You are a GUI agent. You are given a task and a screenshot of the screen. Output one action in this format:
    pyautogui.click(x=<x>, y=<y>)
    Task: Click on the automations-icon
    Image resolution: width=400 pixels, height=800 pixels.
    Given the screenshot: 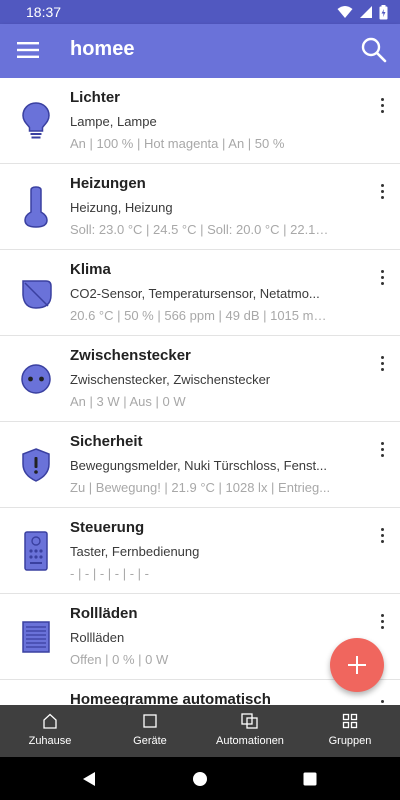 What is the action you would take?
    pyautogui.click(x=249, y=721)
    